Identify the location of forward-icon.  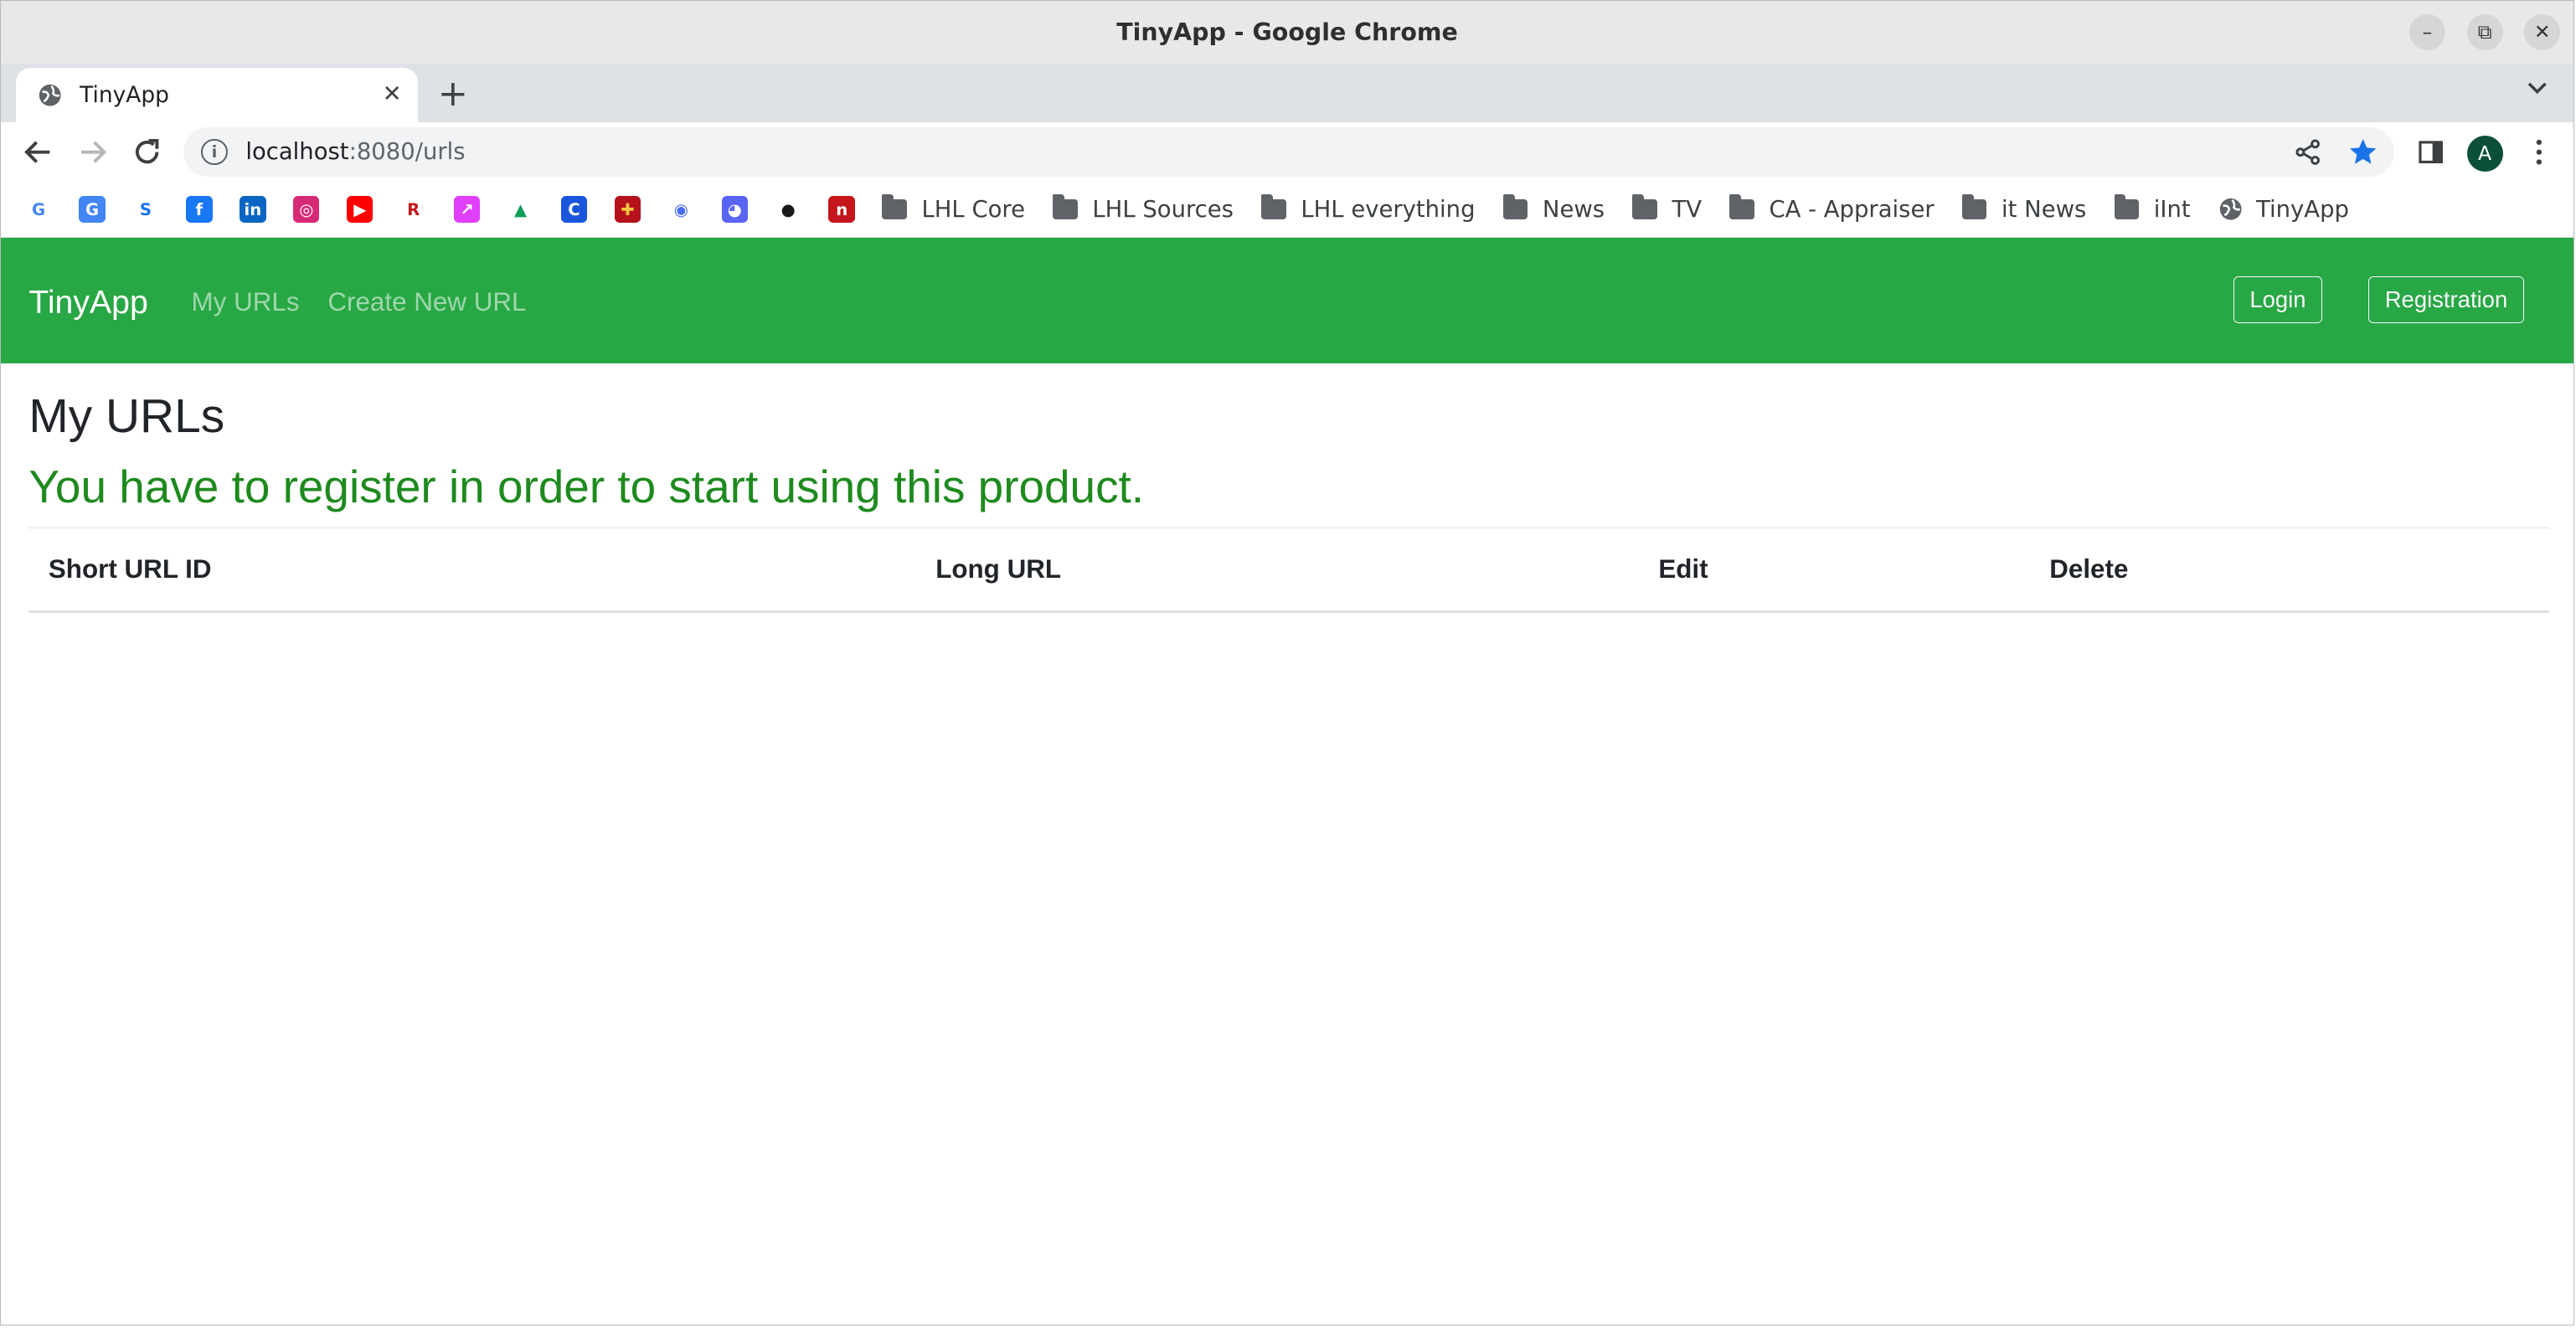
(92, 152).